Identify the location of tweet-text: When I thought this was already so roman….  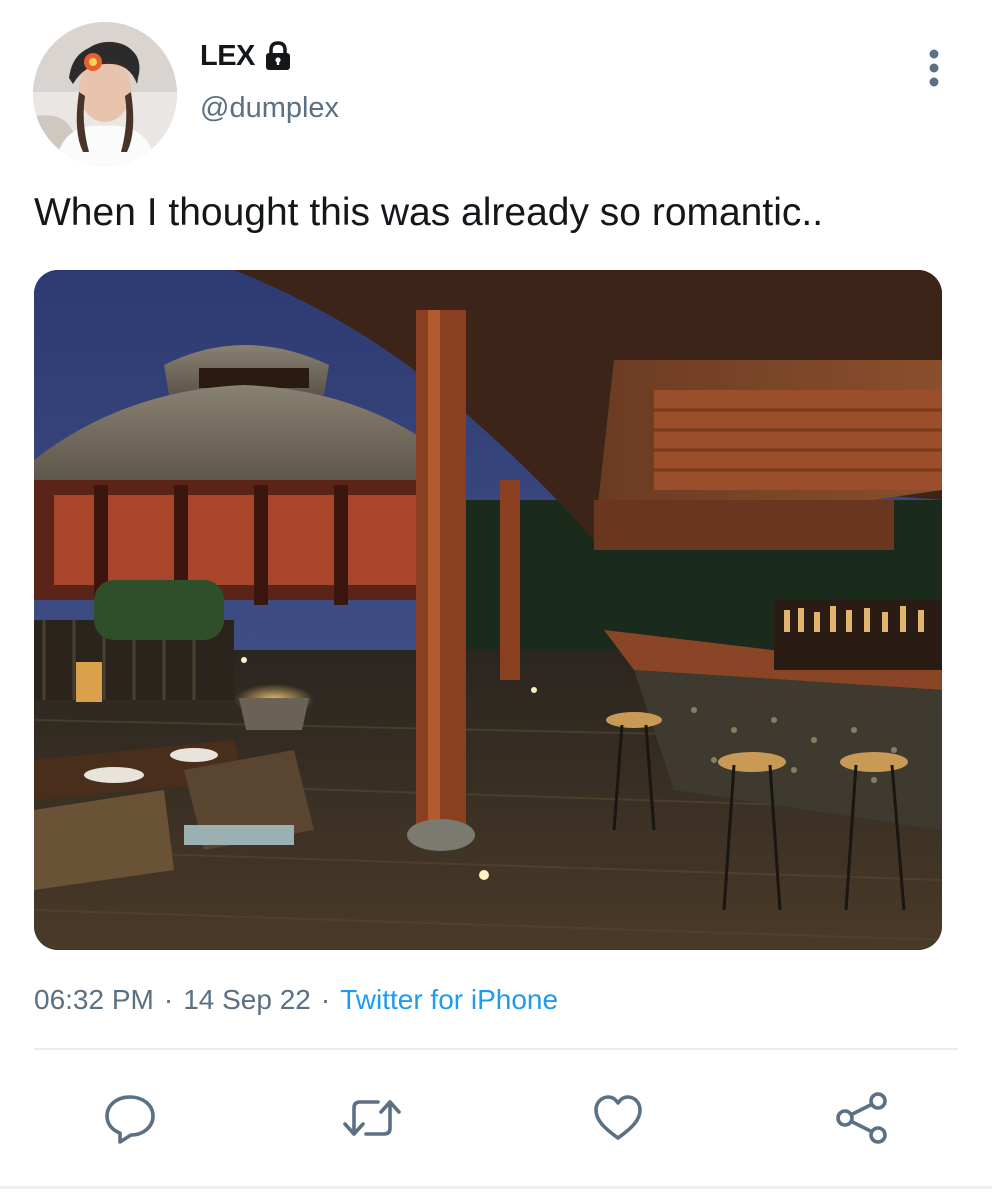
(429, 212).